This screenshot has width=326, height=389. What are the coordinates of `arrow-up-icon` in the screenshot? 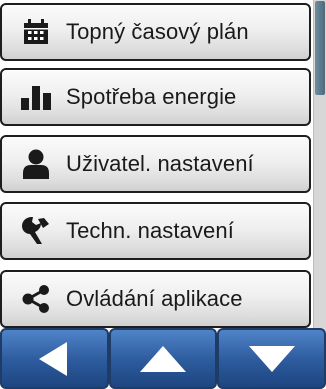 It's located at (163, 358).